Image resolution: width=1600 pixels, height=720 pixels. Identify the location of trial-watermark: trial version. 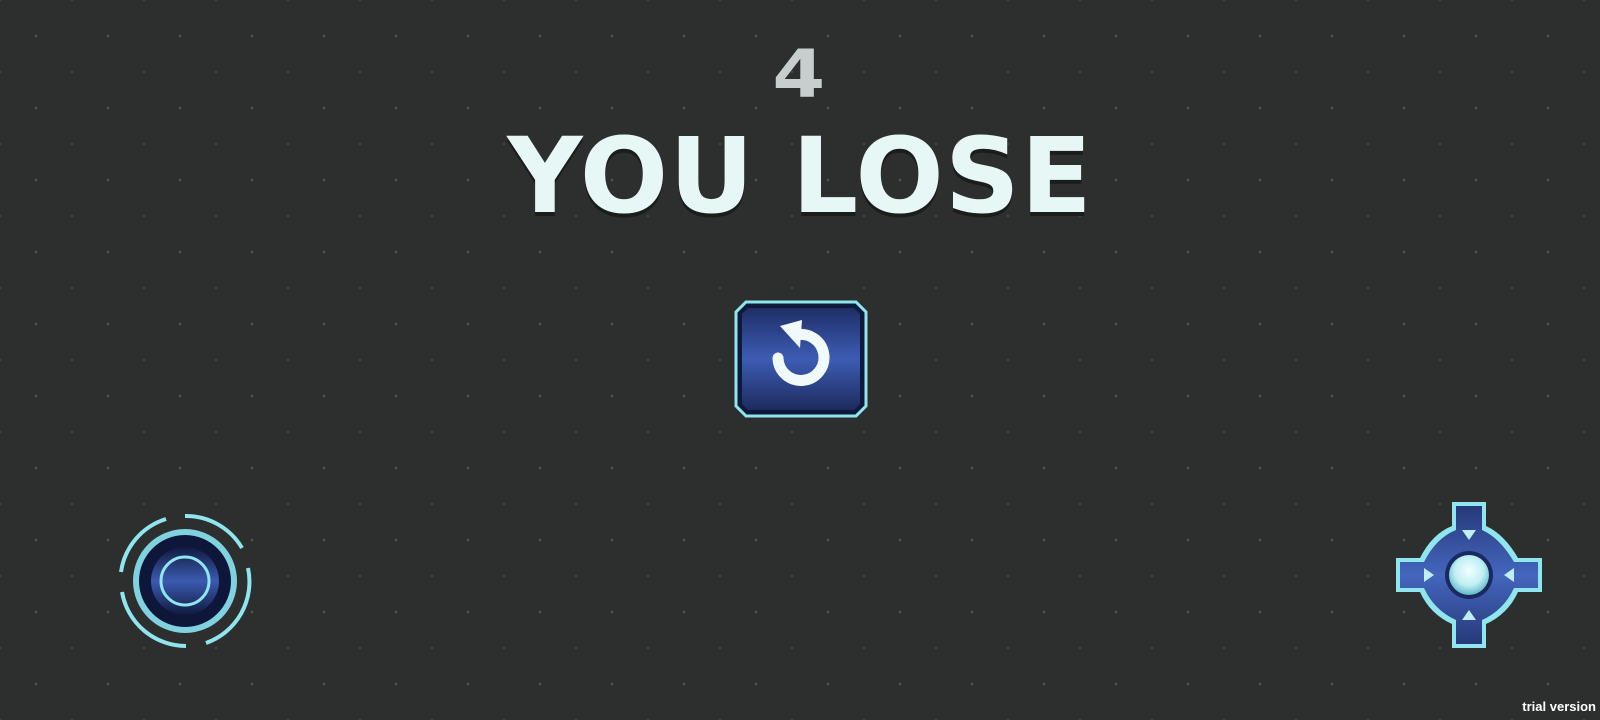
(1559, 706).